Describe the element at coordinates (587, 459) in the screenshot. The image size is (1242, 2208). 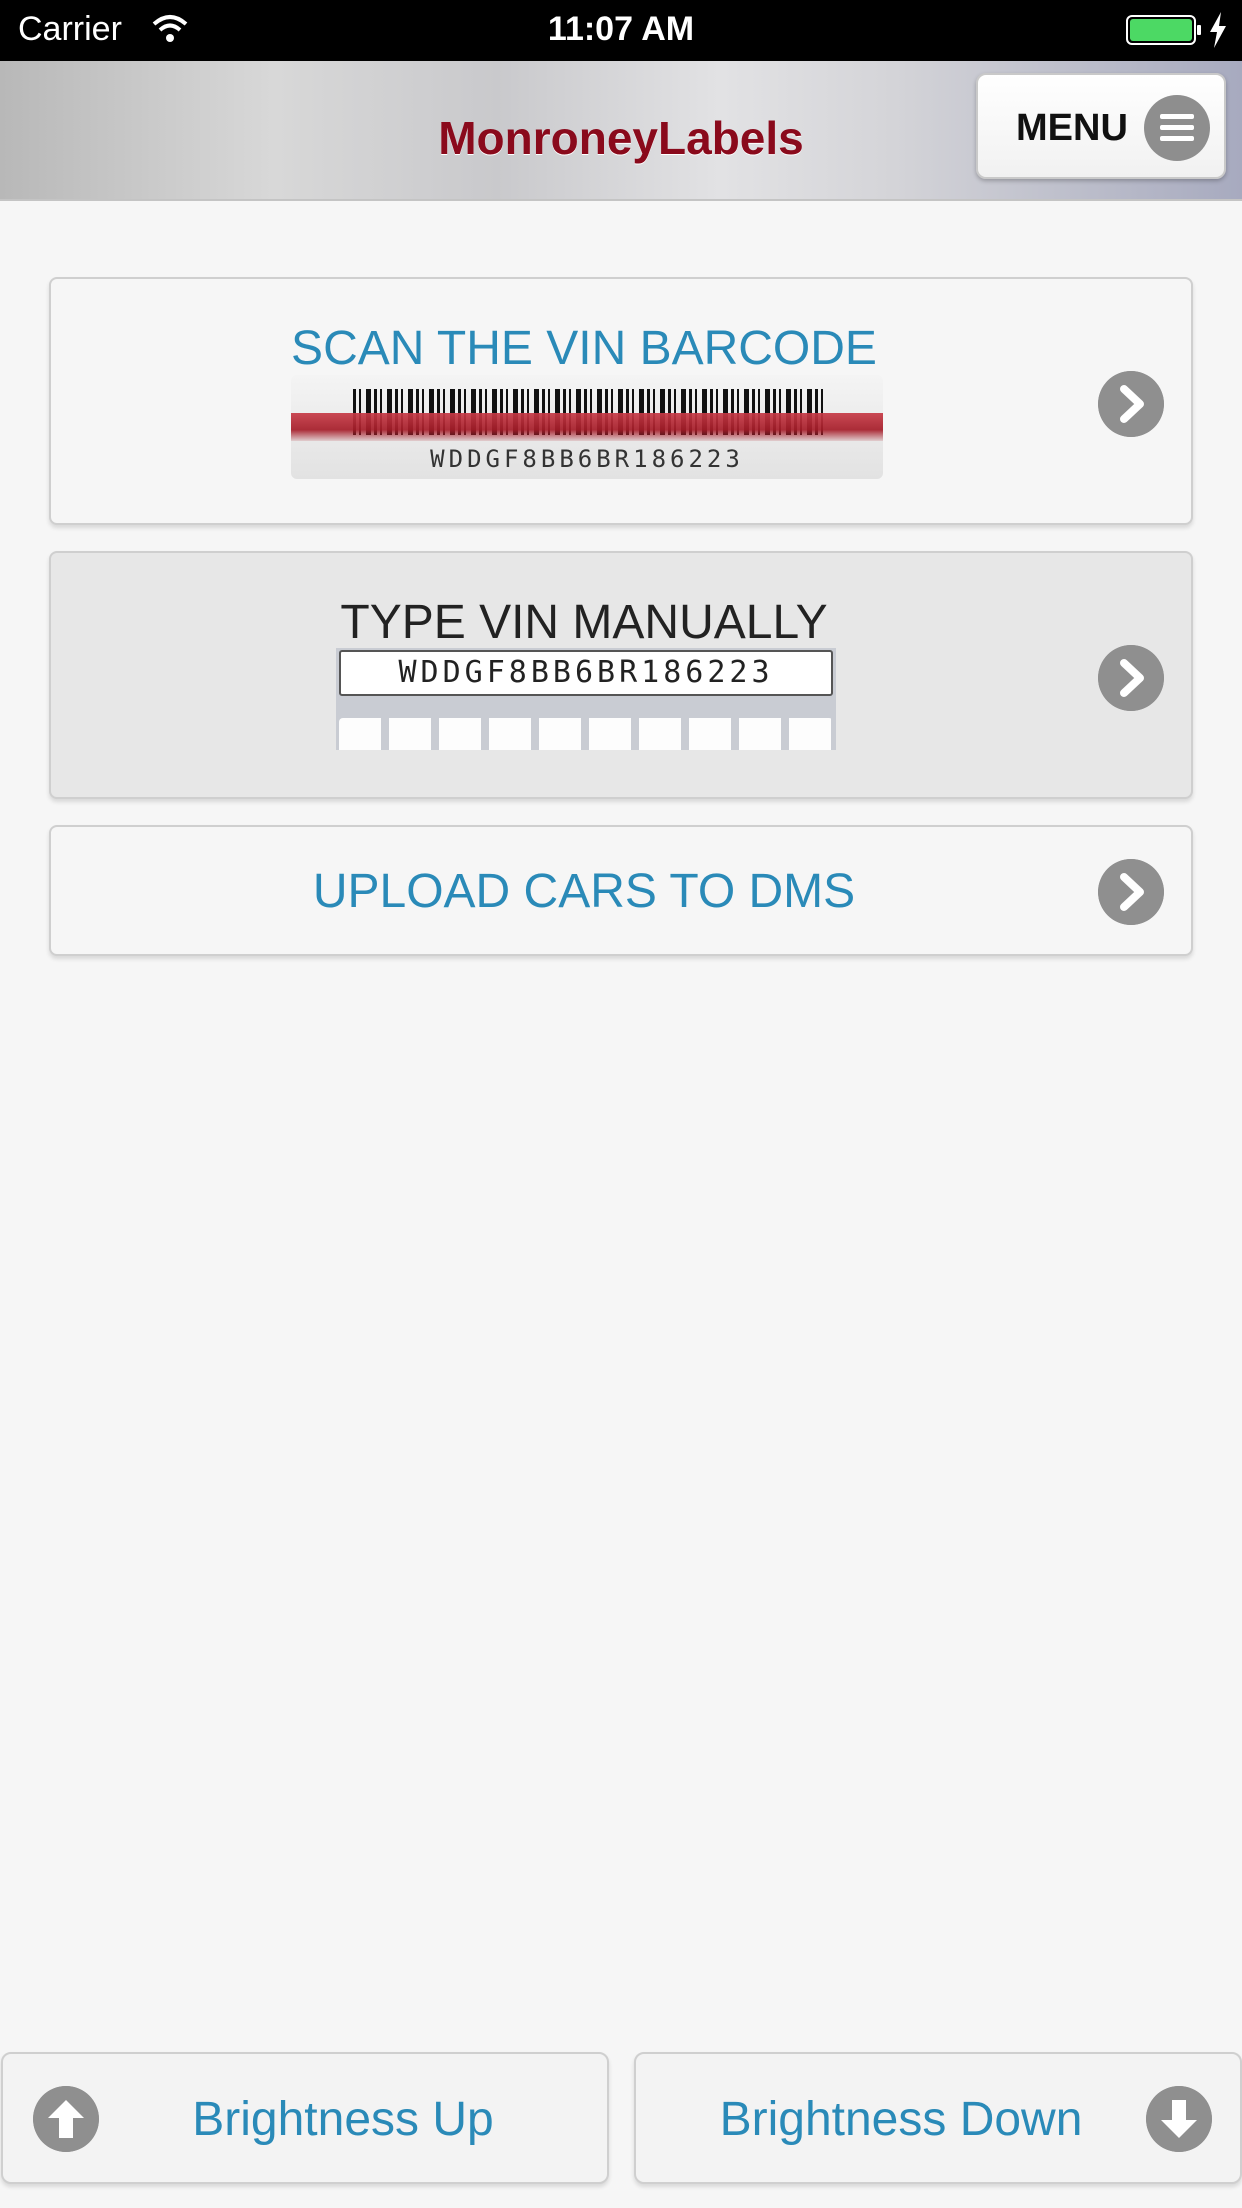
I see `barcode-vin-text: WDDGF8BB6BR186223` at that location.